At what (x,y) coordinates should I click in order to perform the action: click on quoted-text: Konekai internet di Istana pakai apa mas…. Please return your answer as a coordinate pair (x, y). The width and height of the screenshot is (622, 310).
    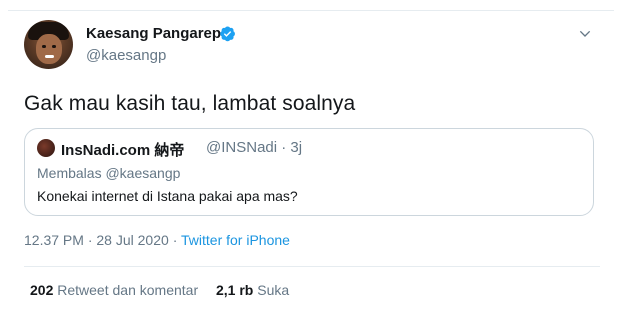
    Looking at the image, I should click on (167, 196).